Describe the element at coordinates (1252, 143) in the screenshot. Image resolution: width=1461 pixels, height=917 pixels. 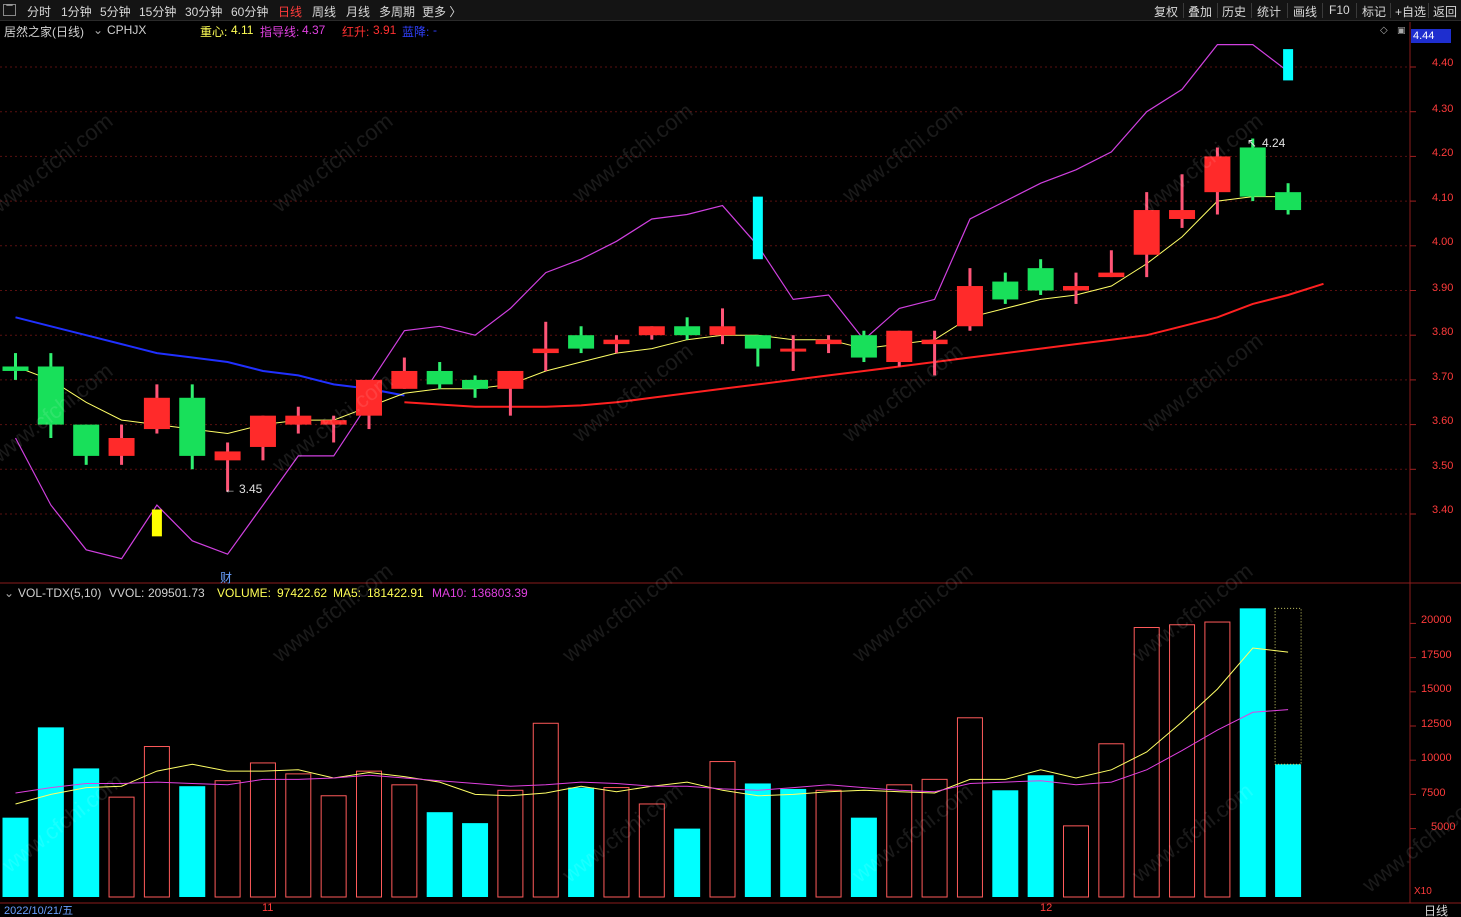
I see `high-annotation-arrow: ↖` at that location.